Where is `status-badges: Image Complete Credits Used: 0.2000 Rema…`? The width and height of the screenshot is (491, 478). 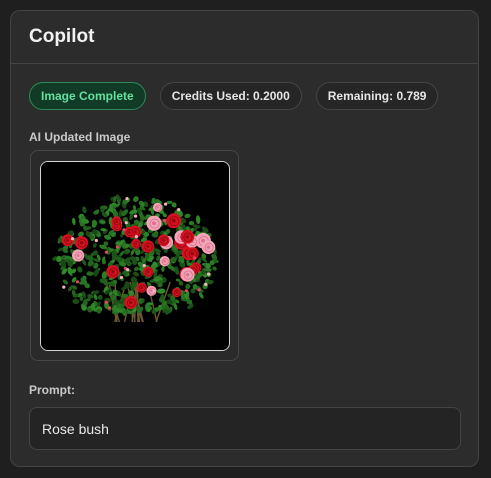
status-badges: Image Complete Credits Used: 0.2000 Rema… is located at coordinates (234, 96).